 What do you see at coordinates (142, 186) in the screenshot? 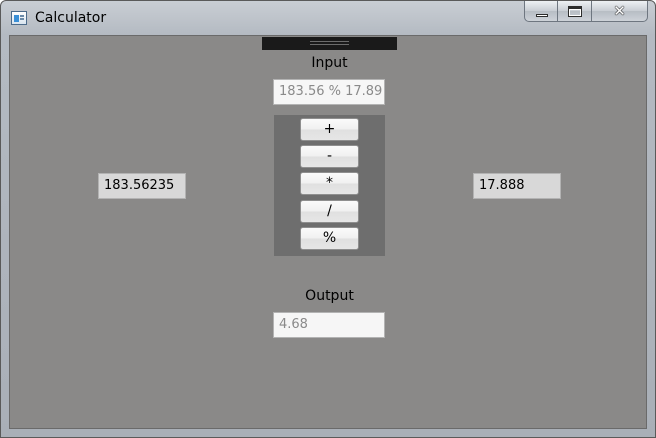
I see `left-operand-field: 183.56235` at bounding box center [142, 186].